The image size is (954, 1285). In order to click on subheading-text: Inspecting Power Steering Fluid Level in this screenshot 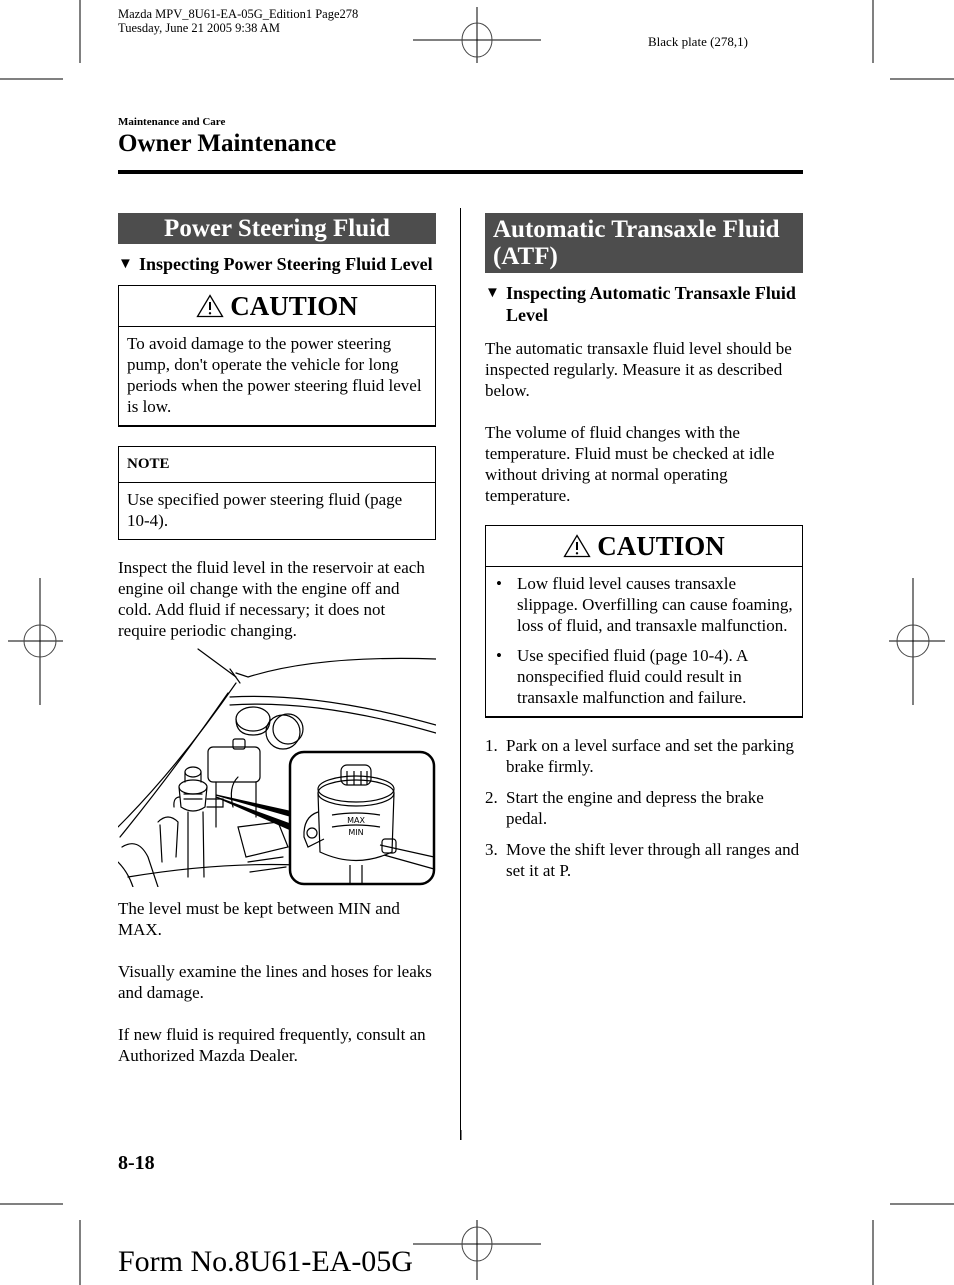, I will do `click(286, 264)`.